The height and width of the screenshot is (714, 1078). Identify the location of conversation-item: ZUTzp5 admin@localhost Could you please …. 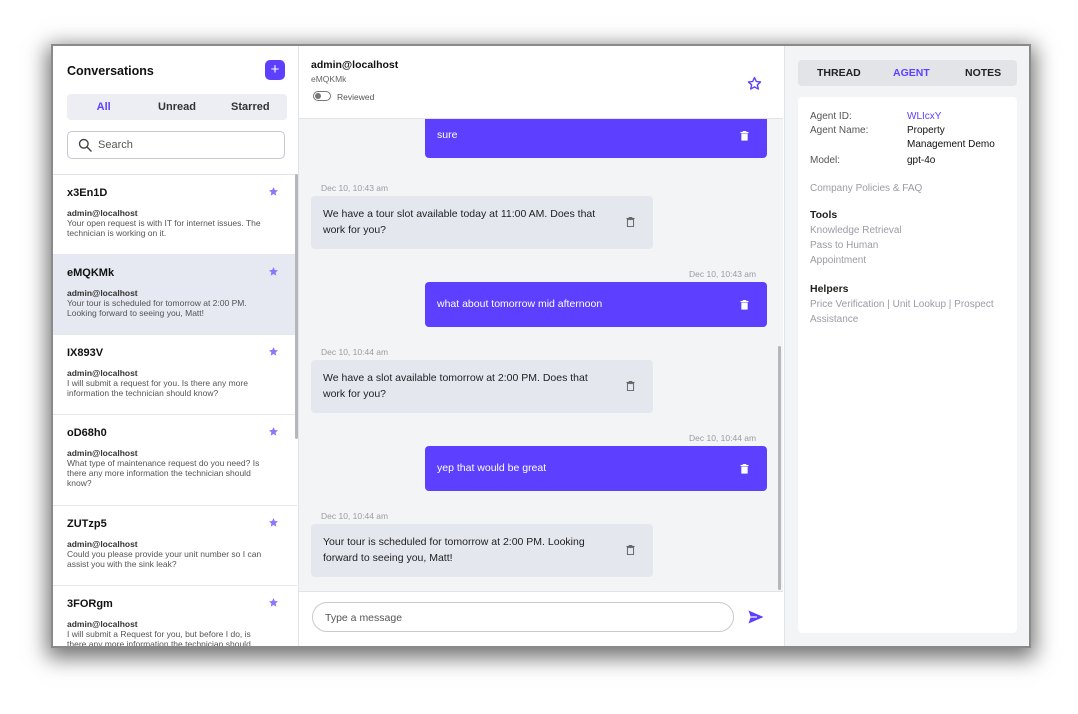
(175, 546).